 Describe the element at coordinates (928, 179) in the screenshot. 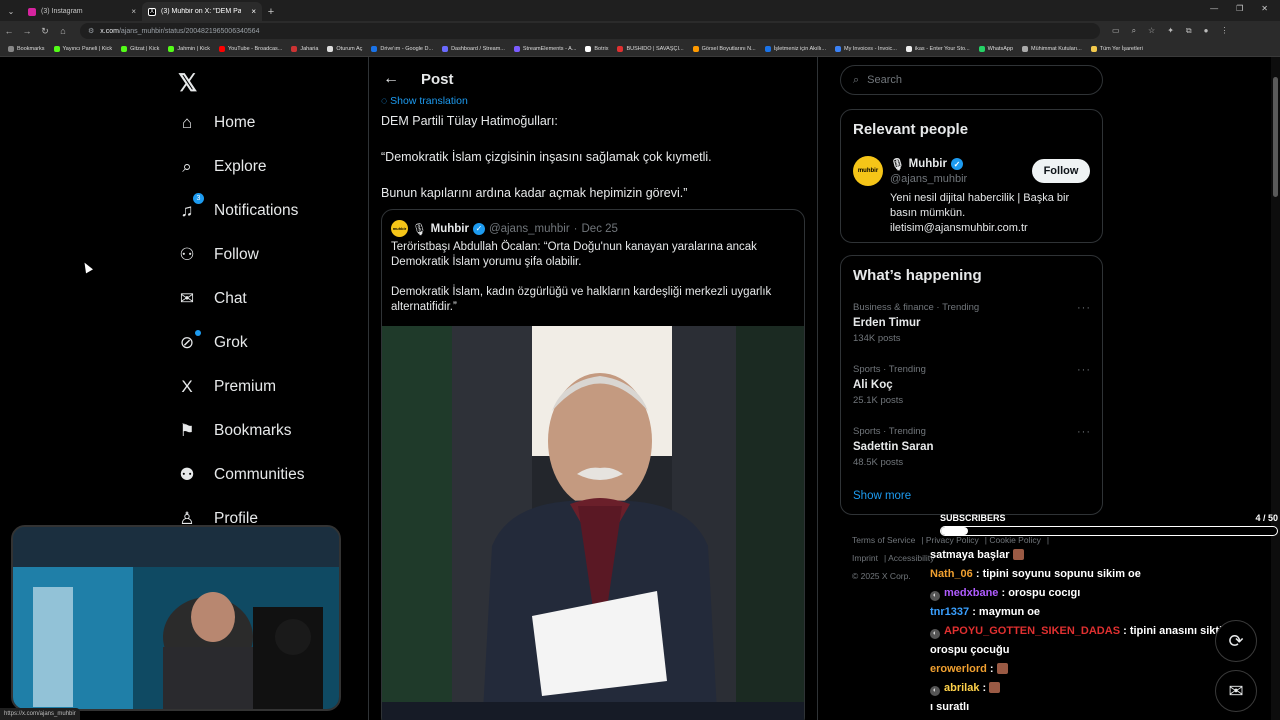

I see `person-handle: @ajans_muhbir` at that location.